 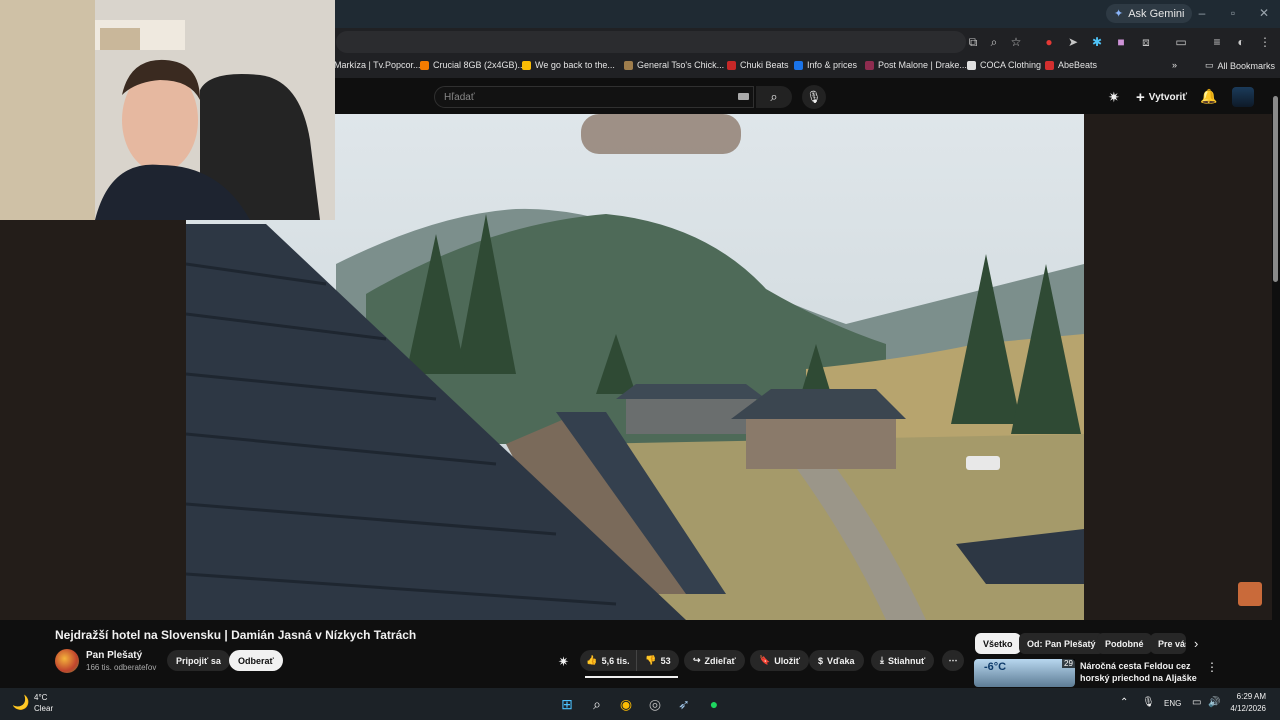 What do you see at coordinates (1208, 96) in the screenshot?
I see `notifications-bell-icon: 🔔` at bounding box center [1208, 96].